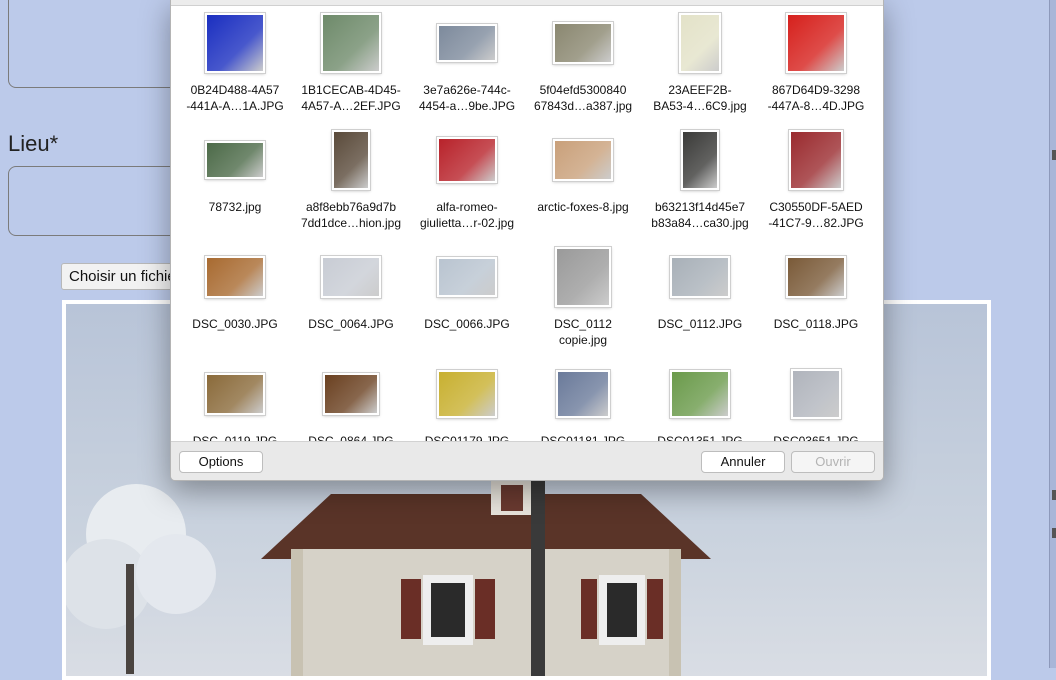  Describe the element at coordinates (467, 98) in the screenshot. I see `file-name: 3e7a626e-744c- 4454-a…9be.JPG` at that location.